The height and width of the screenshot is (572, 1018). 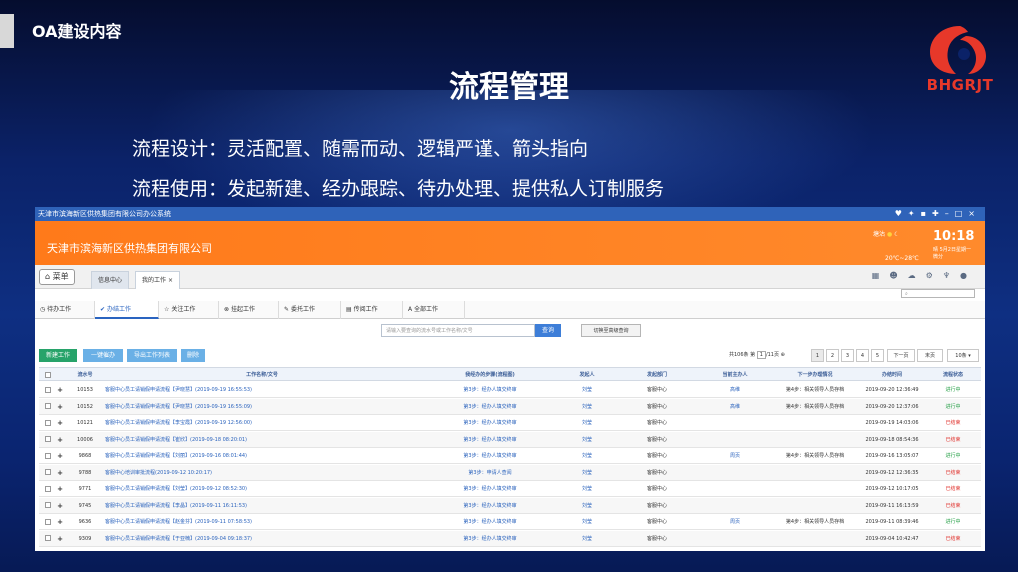 What do you see at coordinates (490, 473) in the screenshot?
I see `cell-step: 第3步：申请人查阅` at bounding box center [490, 473].